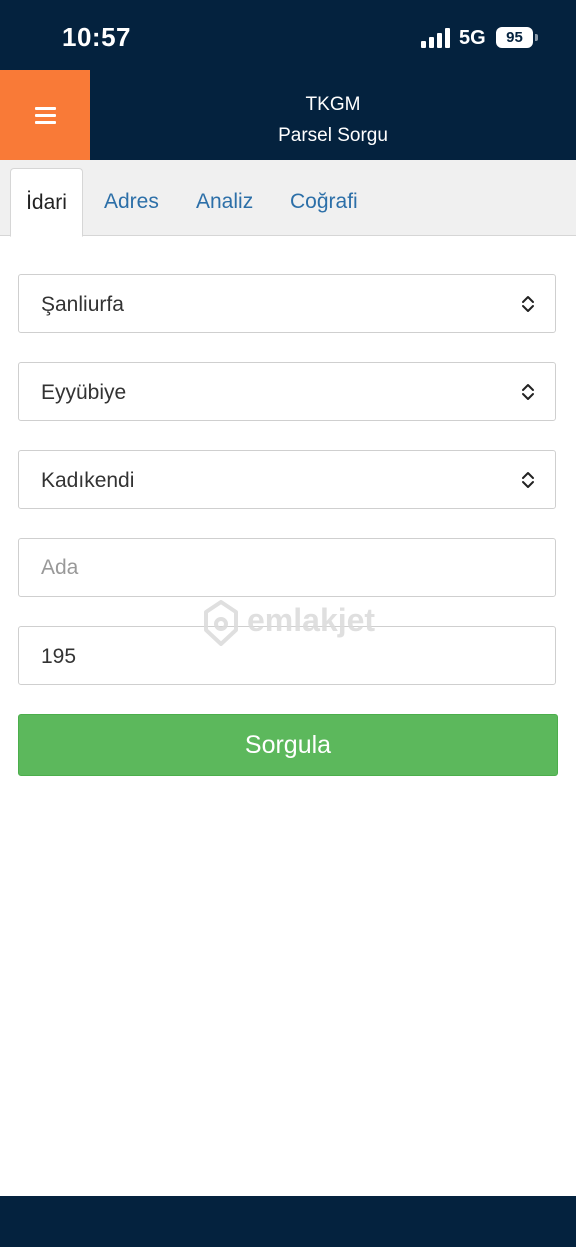 This screenshot has height=1247, width=576. I want to click on tab-analiz: Analiz, so click(224, 201).